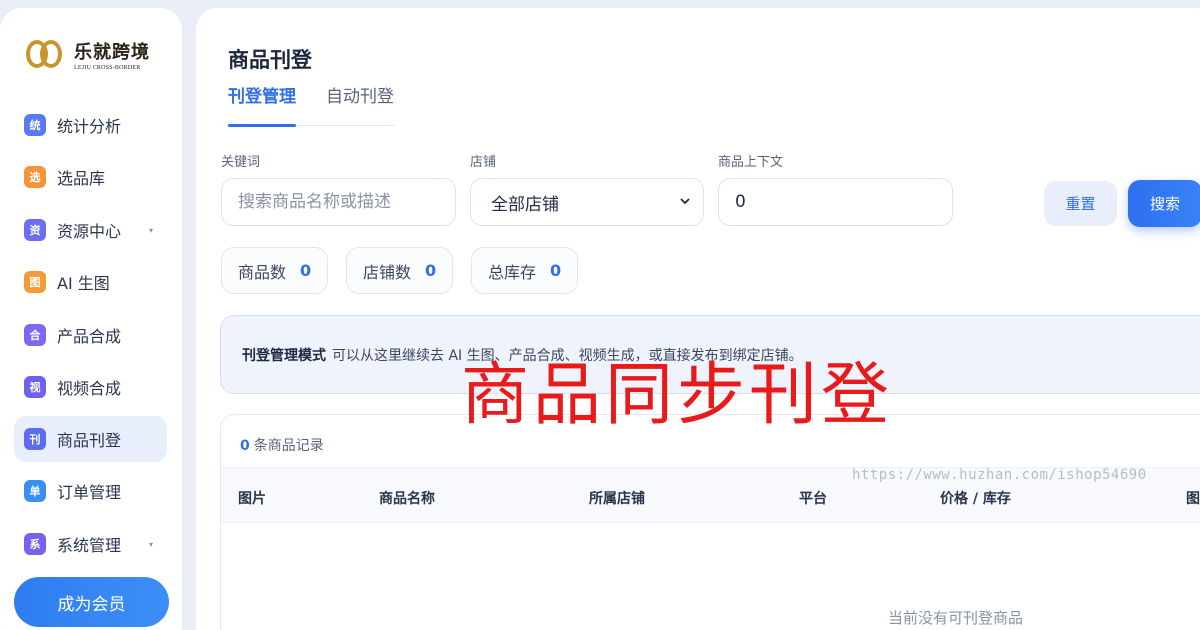  I want to click on sidebar-item: 资资源中心 ▾, so click(90, 230).